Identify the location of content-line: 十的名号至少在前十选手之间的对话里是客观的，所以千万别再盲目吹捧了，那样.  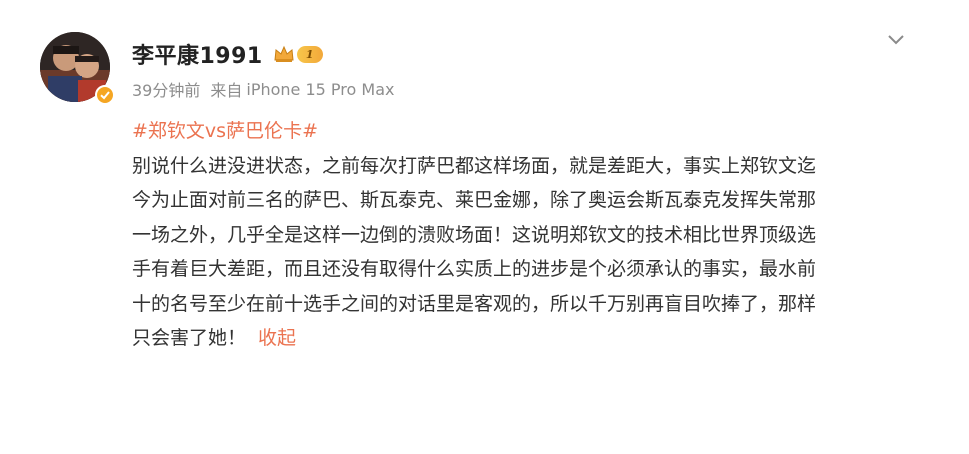
(474, 303).